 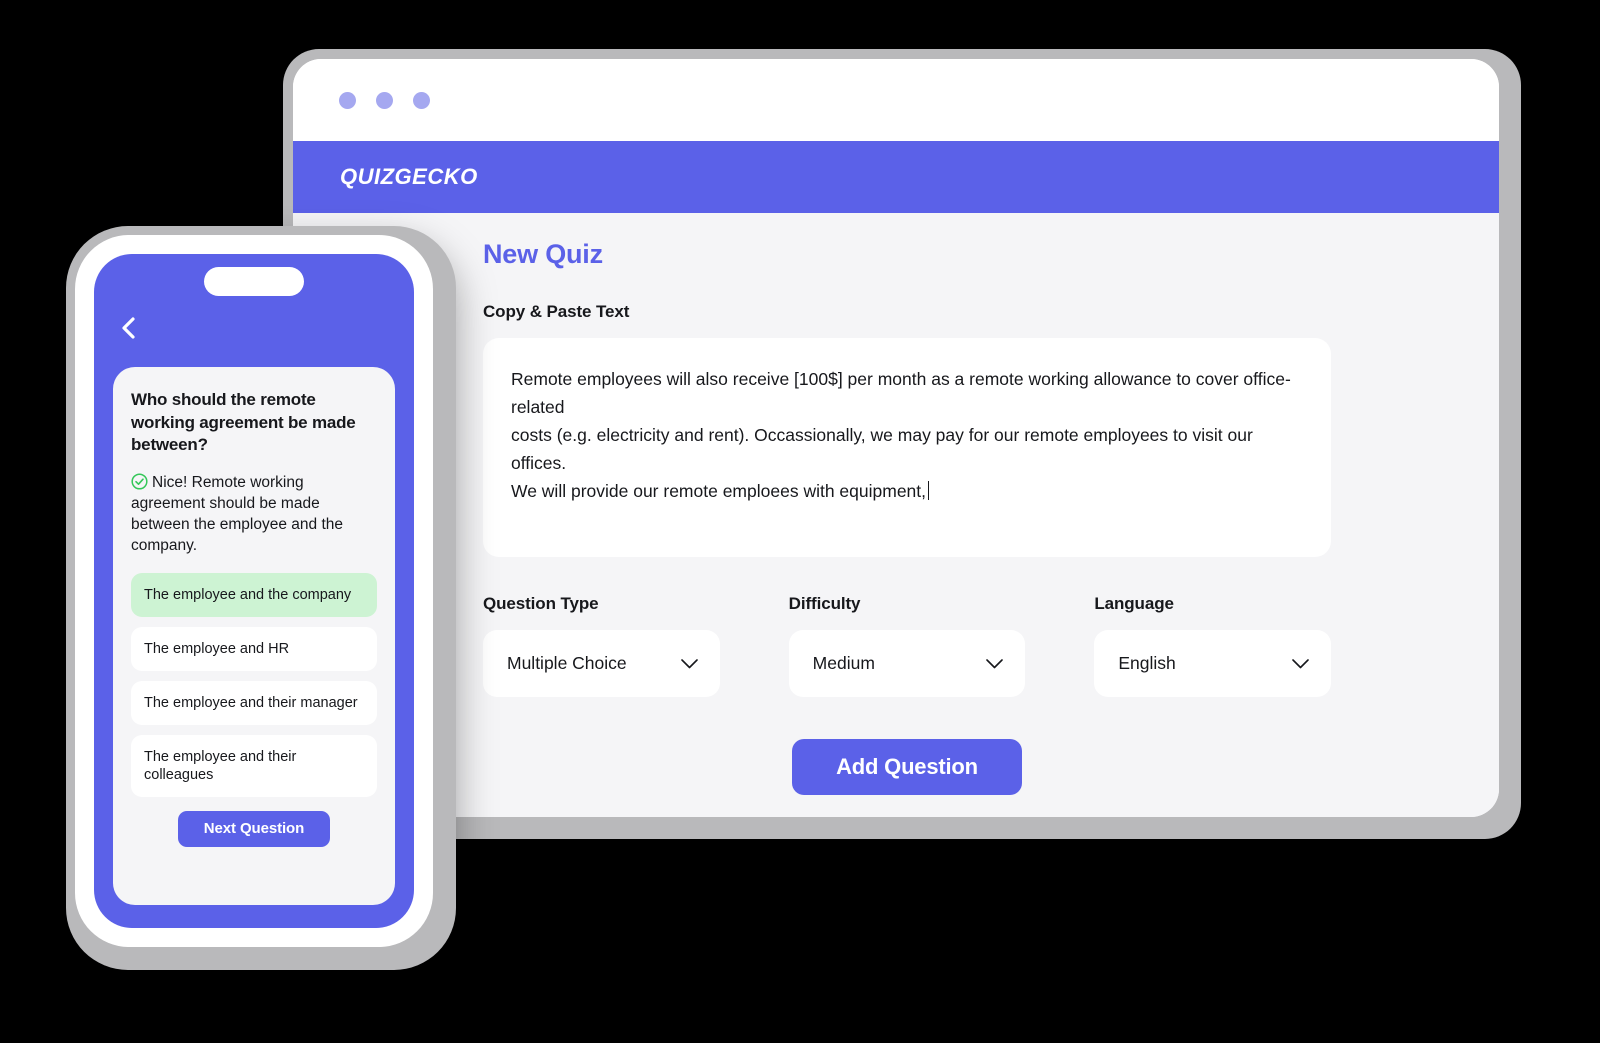 What do you see at coordinates (384, 100) in the screenshot?
I see `window-dot-minimize-icon` at bounding box center [384, 100].